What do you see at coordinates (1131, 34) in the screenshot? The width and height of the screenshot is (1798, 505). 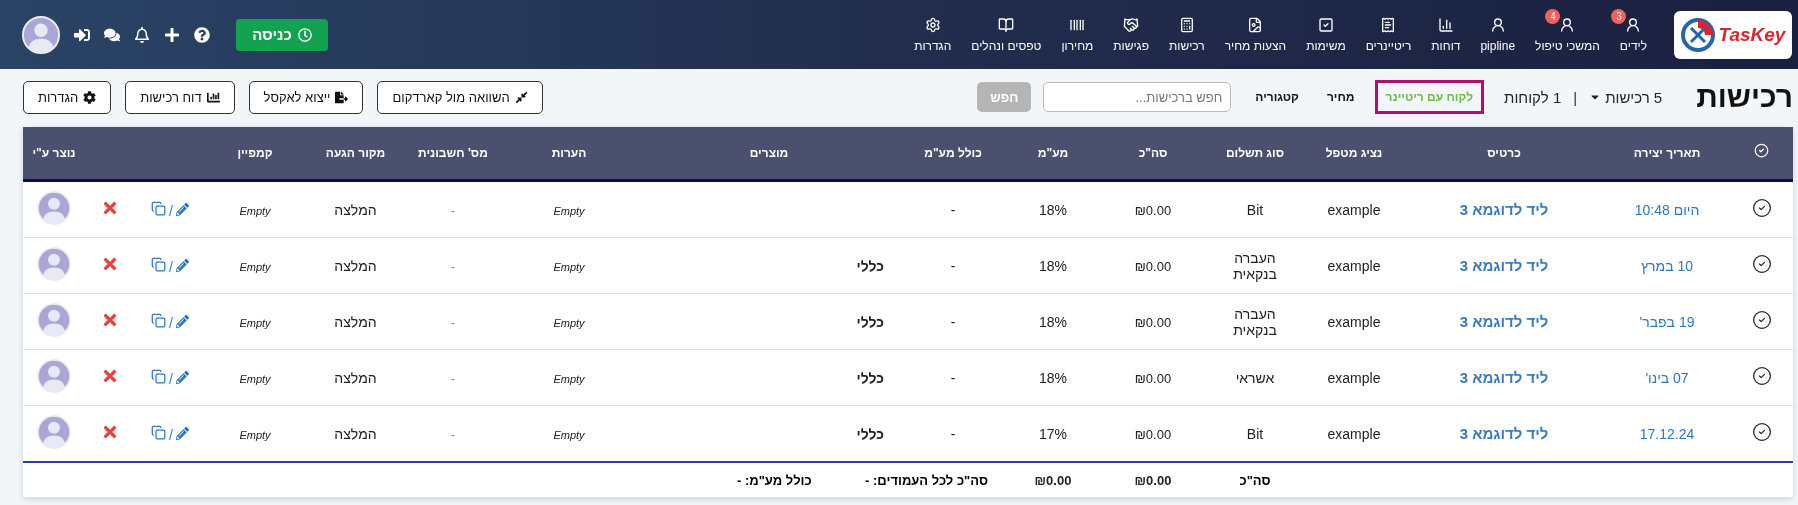 I see `nav-item: פגישות` at bounding box center [1131, 34].